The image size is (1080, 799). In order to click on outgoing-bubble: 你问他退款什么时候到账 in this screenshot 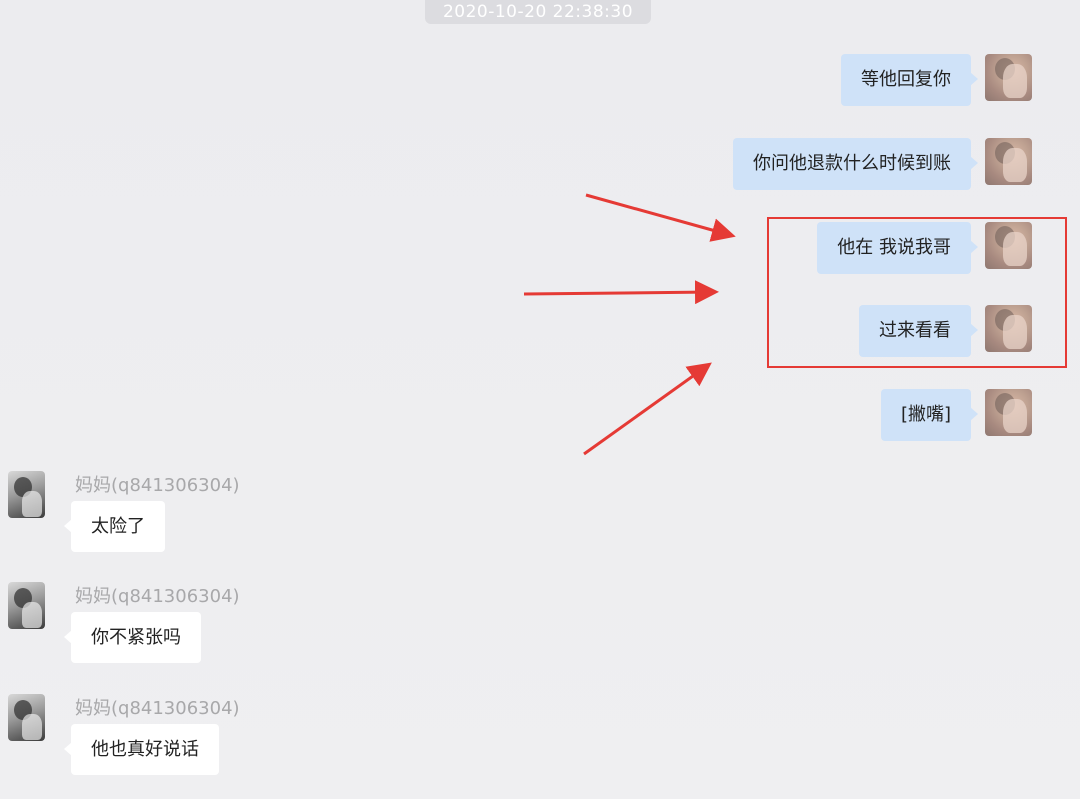, I will do `click(855, 164)`.